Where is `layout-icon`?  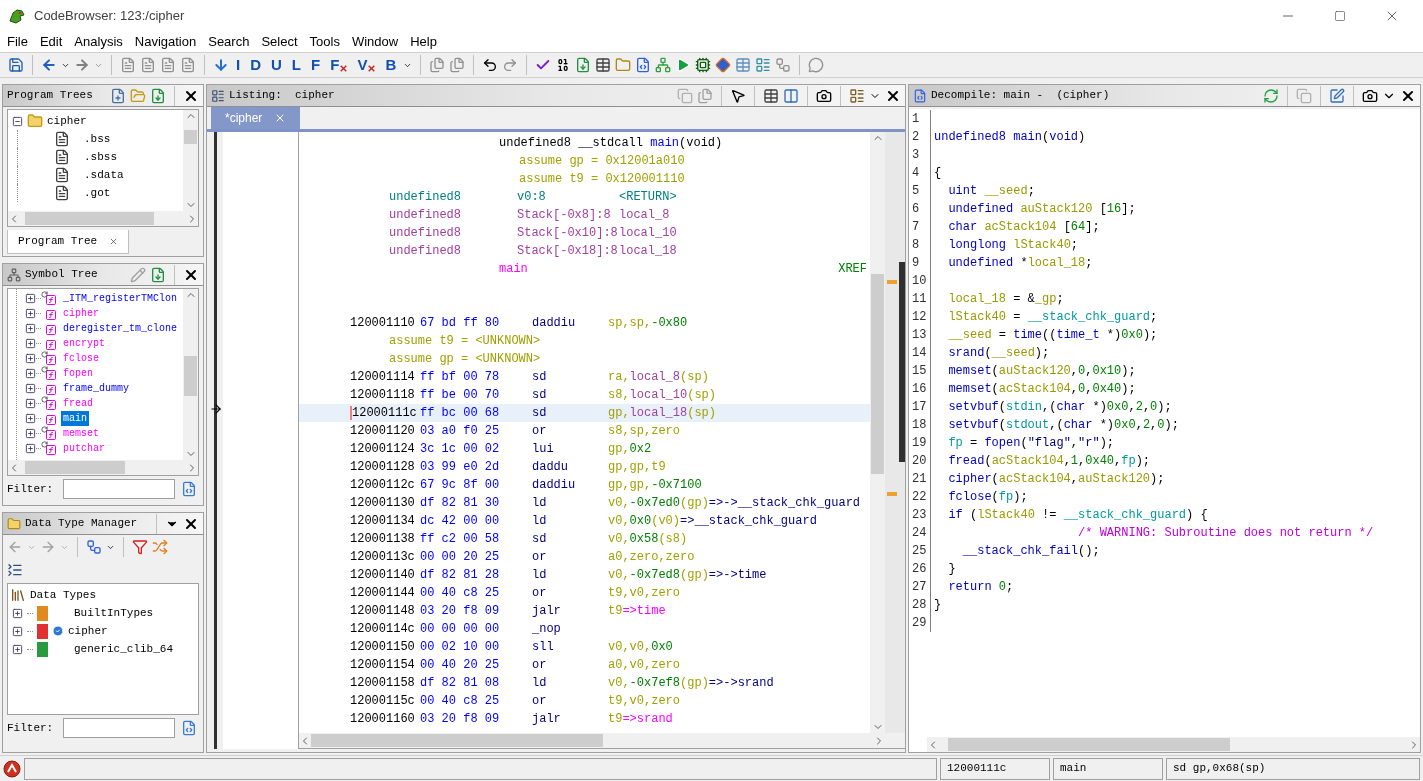 layout-icon is located at coordinates (857, 95).